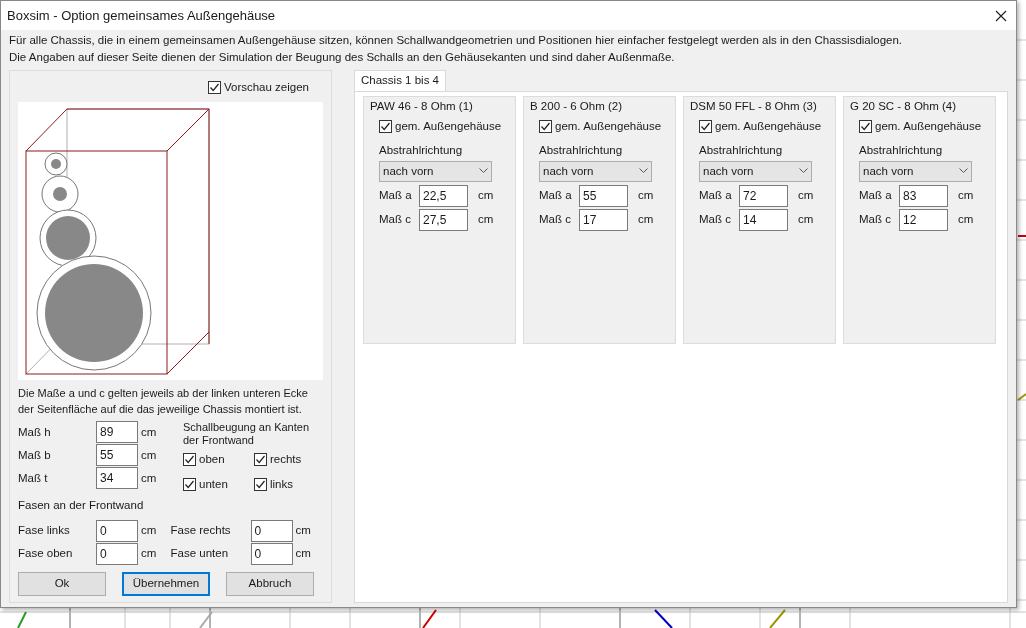  I want to click on checkbox: rechts, so click(283, 460).